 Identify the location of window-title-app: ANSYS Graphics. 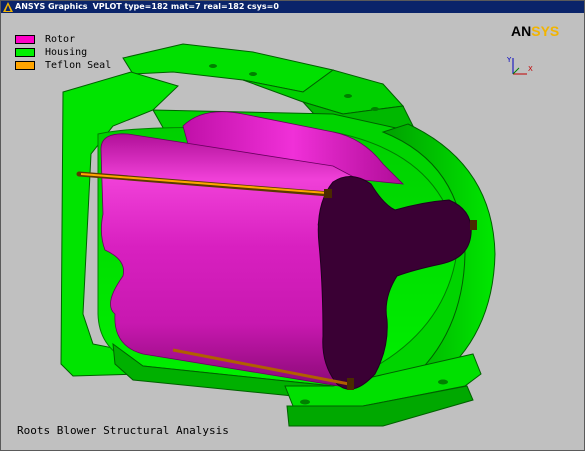
(51, 6).